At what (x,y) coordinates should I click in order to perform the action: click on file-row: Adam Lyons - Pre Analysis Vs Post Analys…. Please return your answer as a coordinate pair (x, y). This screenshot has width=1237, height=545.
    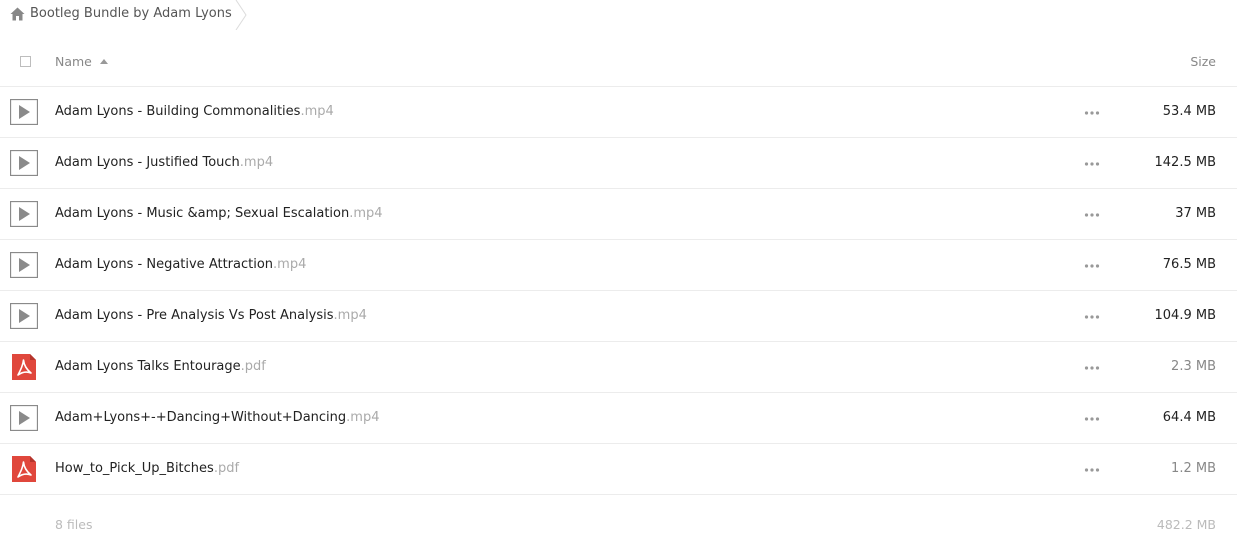
    Looking at the image, I should click on (618, 316).